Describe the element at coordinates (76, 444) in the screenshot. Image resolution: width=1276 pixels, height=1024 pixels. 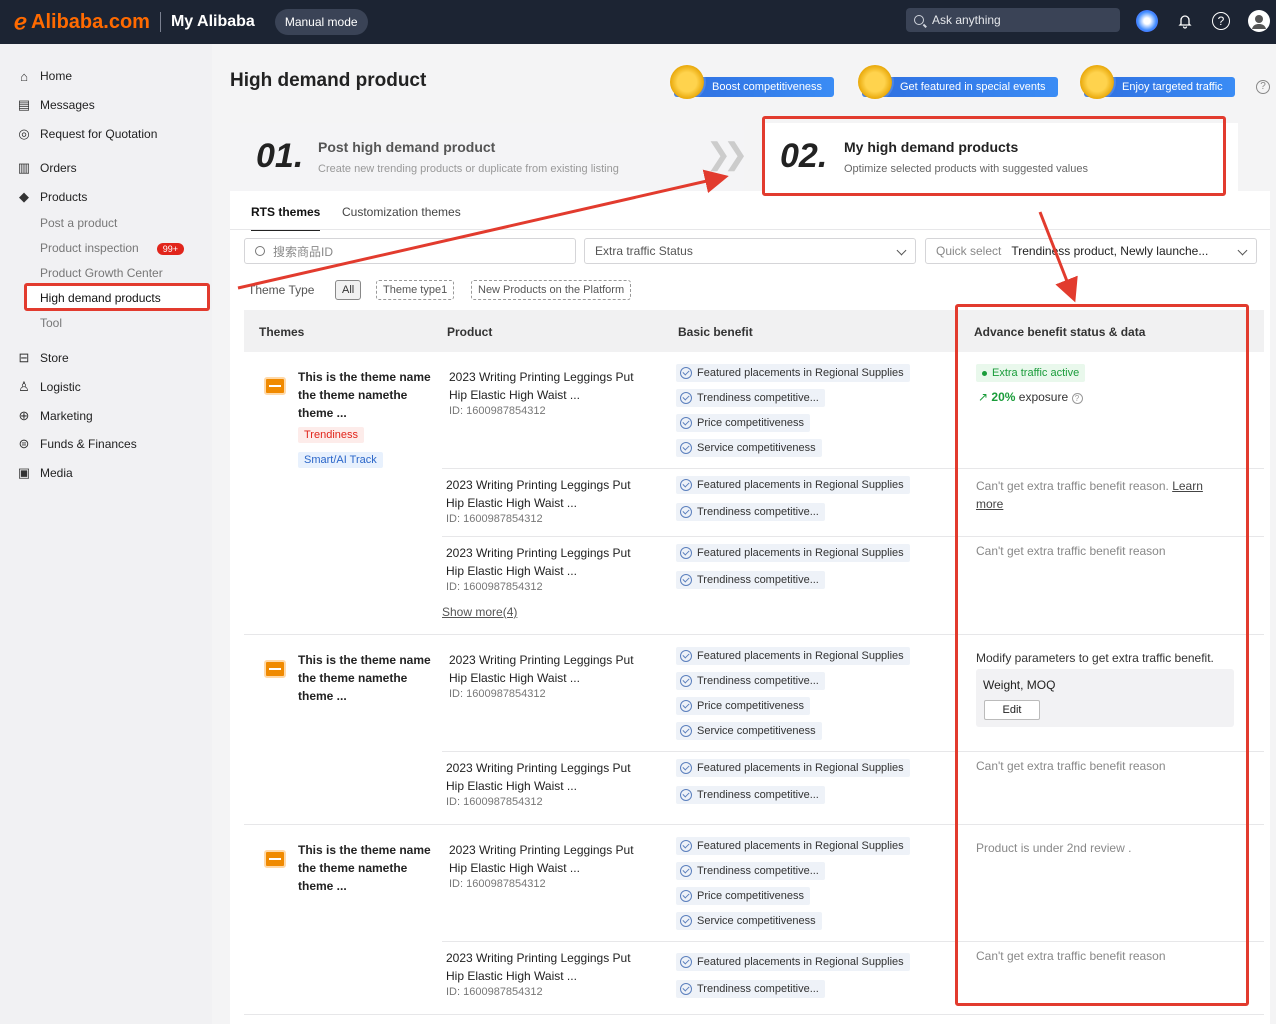
I see `sidebar-item-funds: ⊜ Funds & Finances` at that location.